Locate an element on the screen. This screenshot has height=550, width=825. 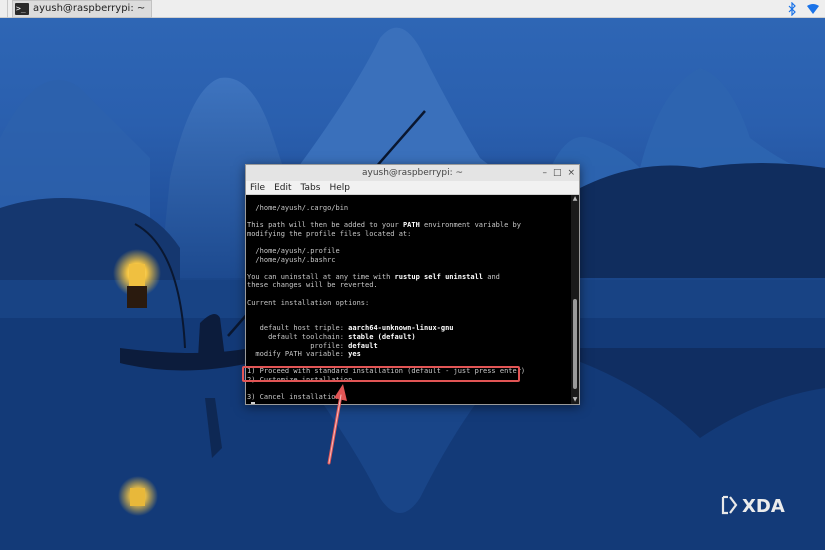
xda-logo: XDA is located at coordinates (753, 506).